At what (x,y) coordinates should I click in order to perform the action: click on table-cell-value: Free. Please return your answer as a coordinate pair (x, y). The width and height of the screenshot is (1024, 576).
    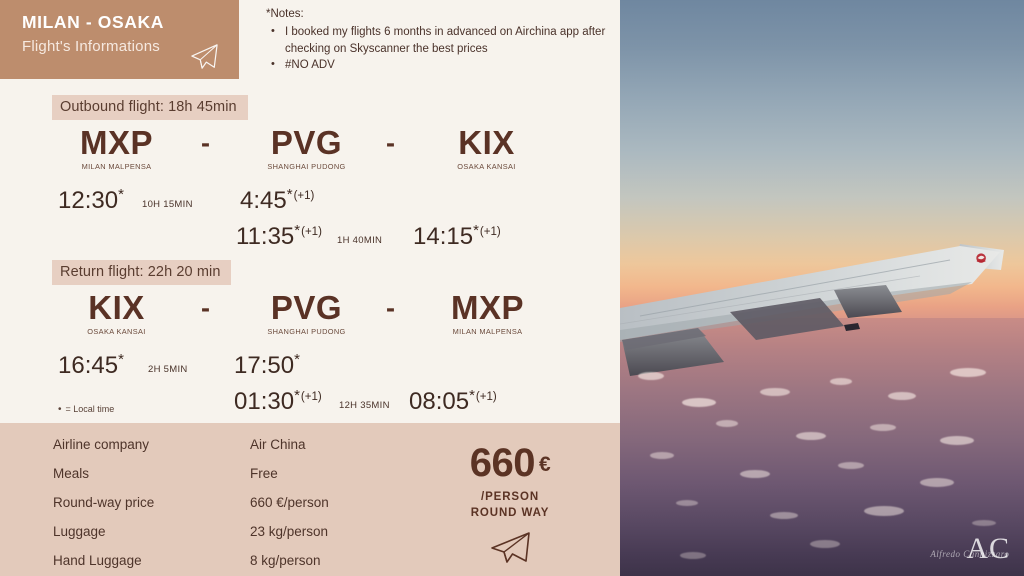
    Looking at the image, I should click on (264, 473).